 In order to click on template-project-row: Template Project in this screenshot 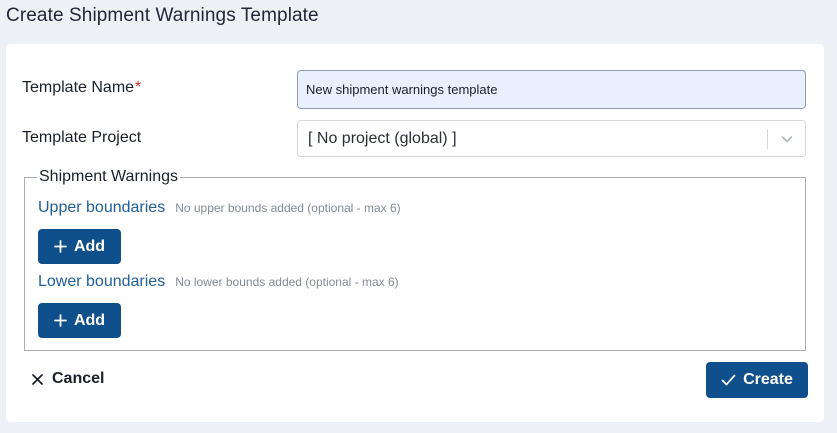, I will do `click(81, 138)`.